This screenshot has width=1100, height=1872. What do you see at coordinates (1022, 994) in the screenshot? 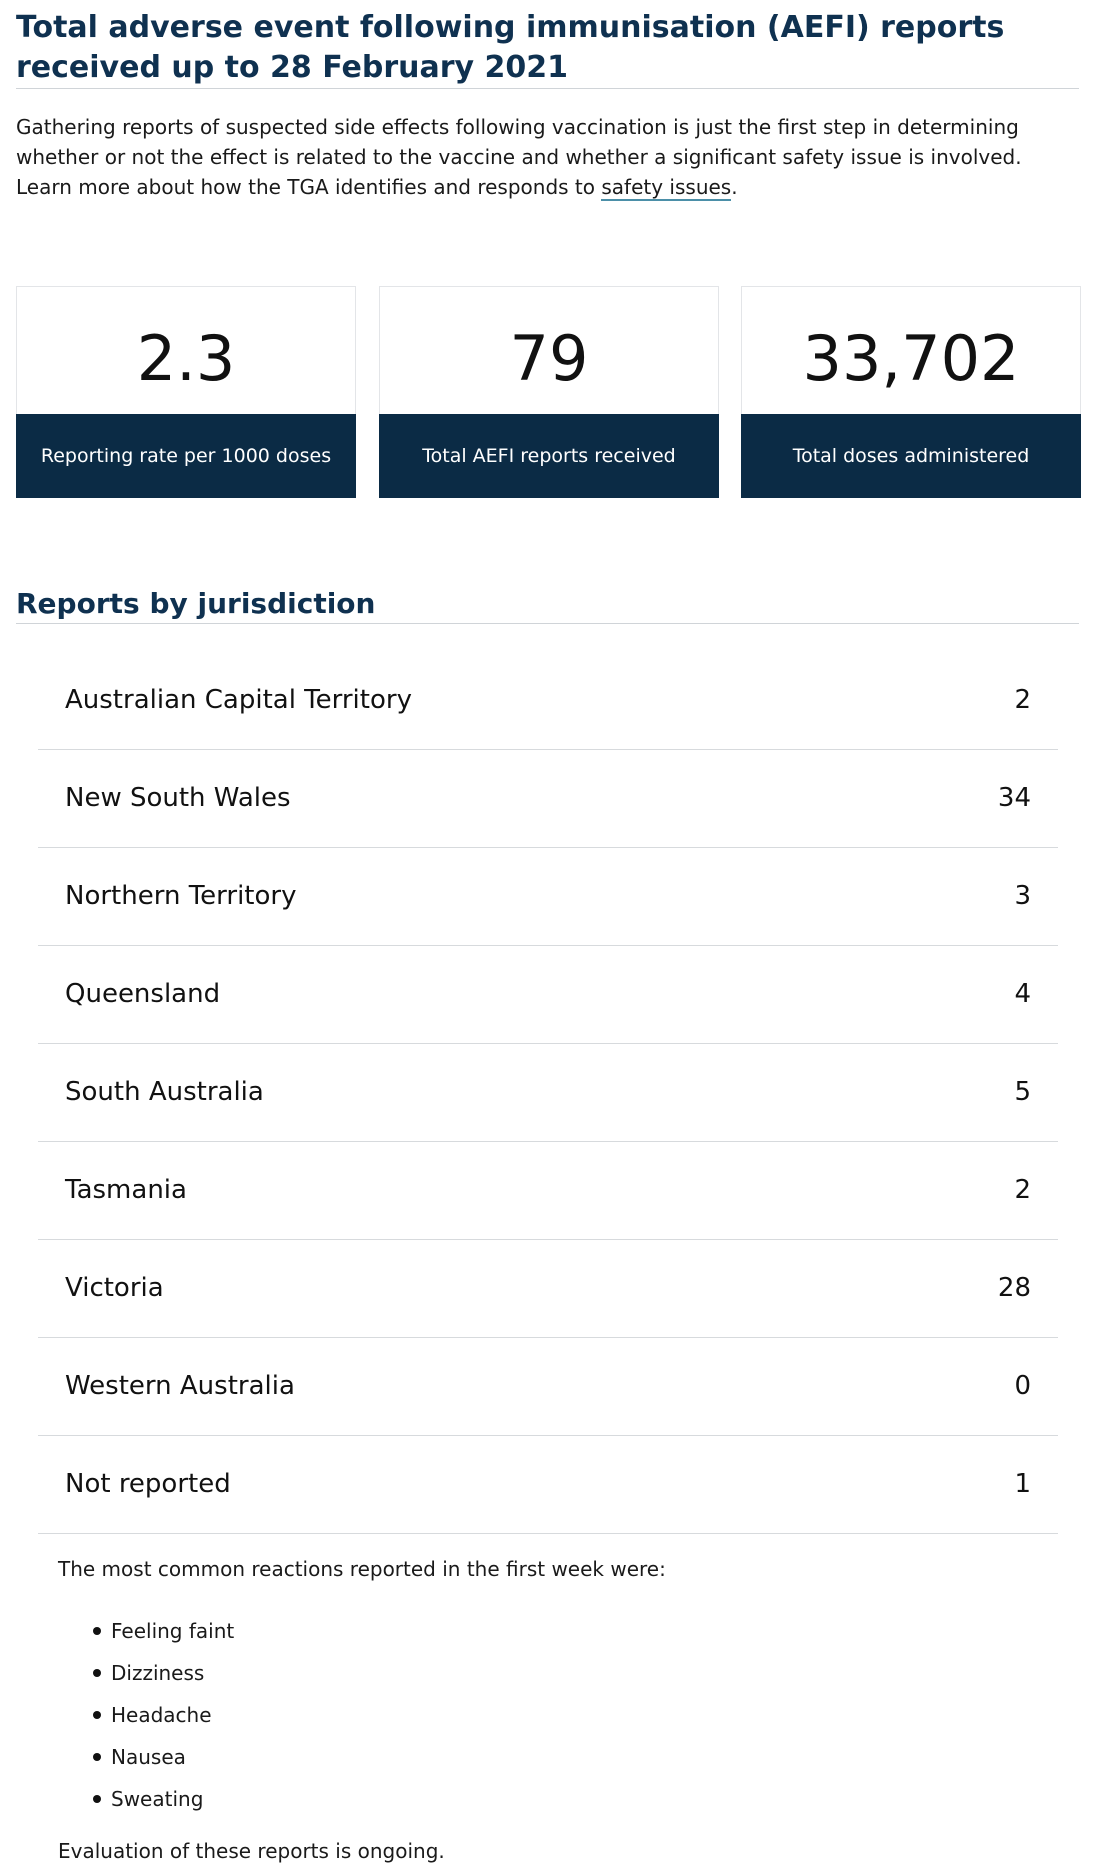
I see `jurisdiction-count: 4` at bounding box center [1022, 994].